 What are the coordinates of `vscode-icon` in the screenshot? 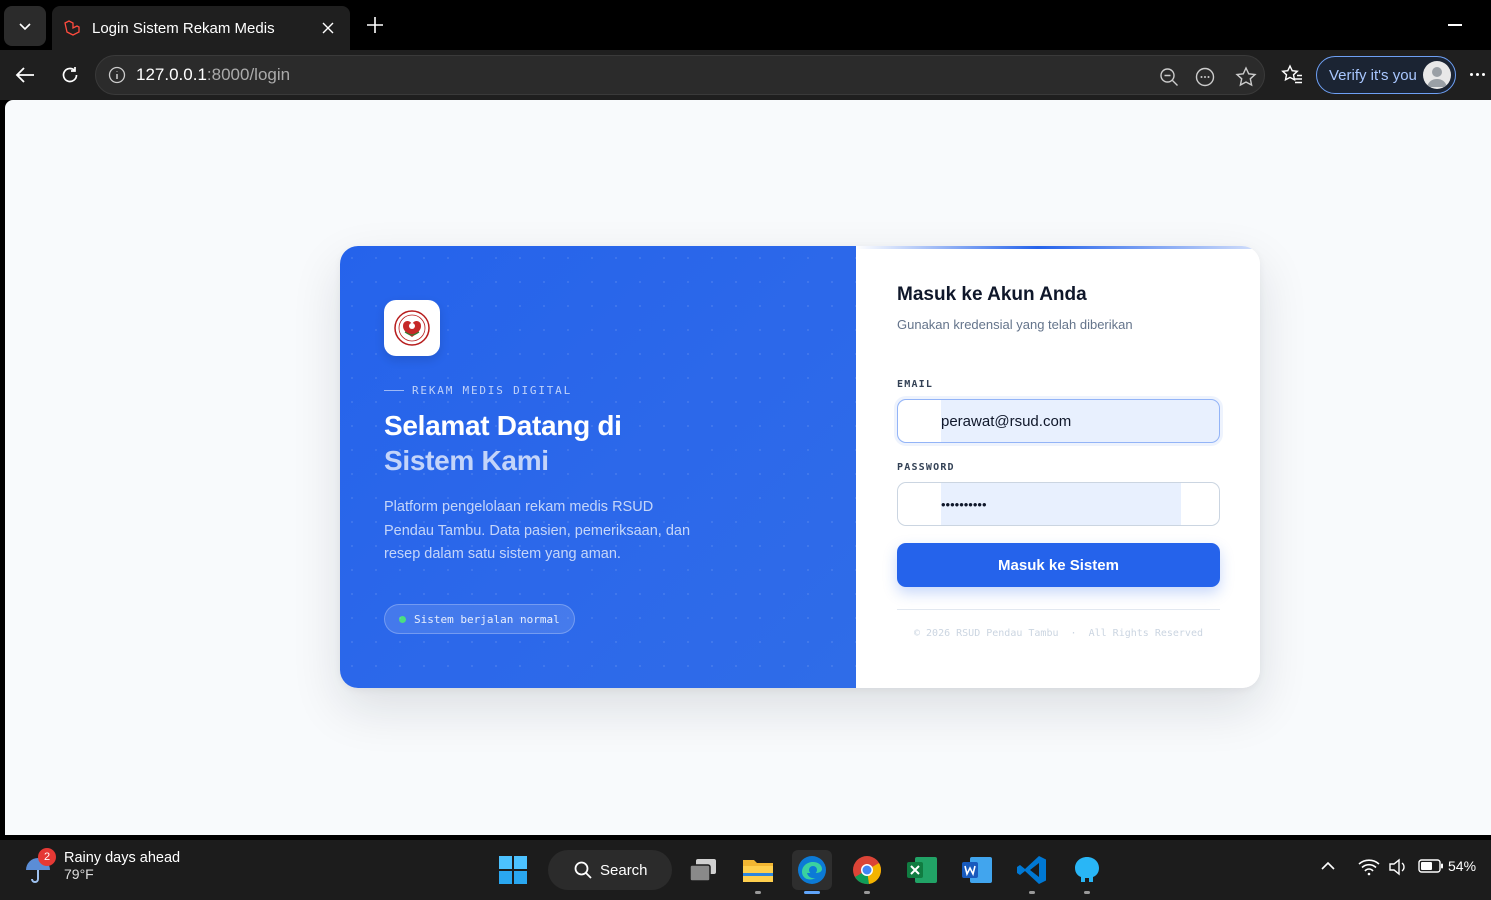 It's located at (1031, 870).